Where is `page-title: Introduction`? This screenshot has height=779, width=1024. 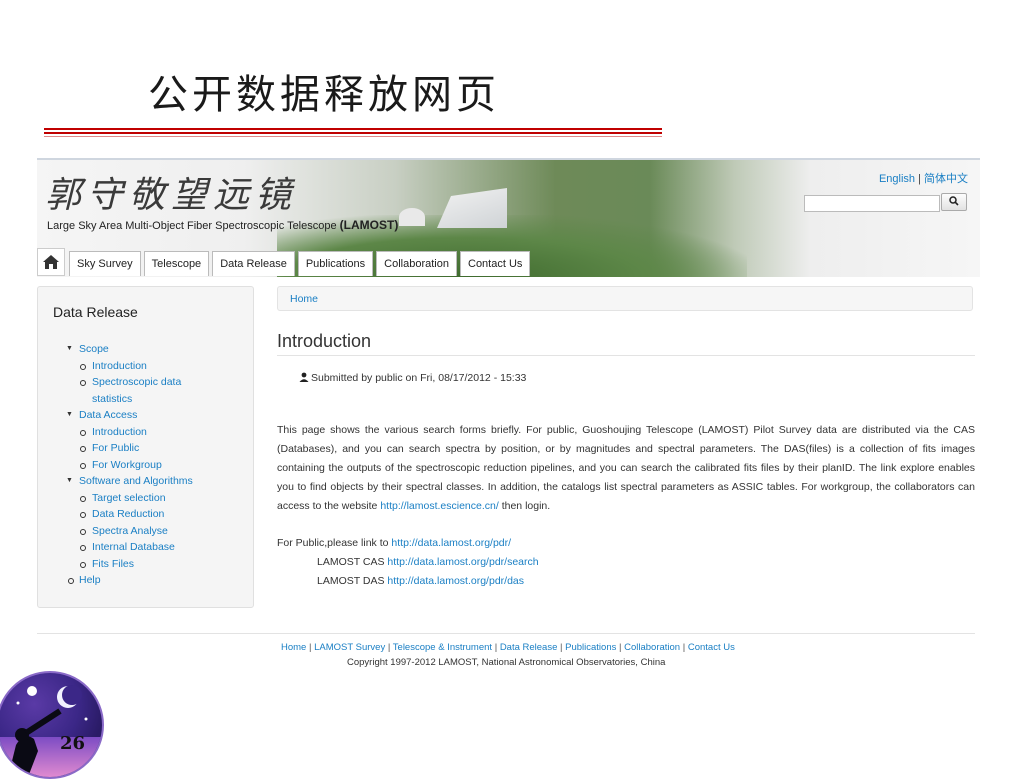
page-title: Introduction is located at coordinates (324, 341).